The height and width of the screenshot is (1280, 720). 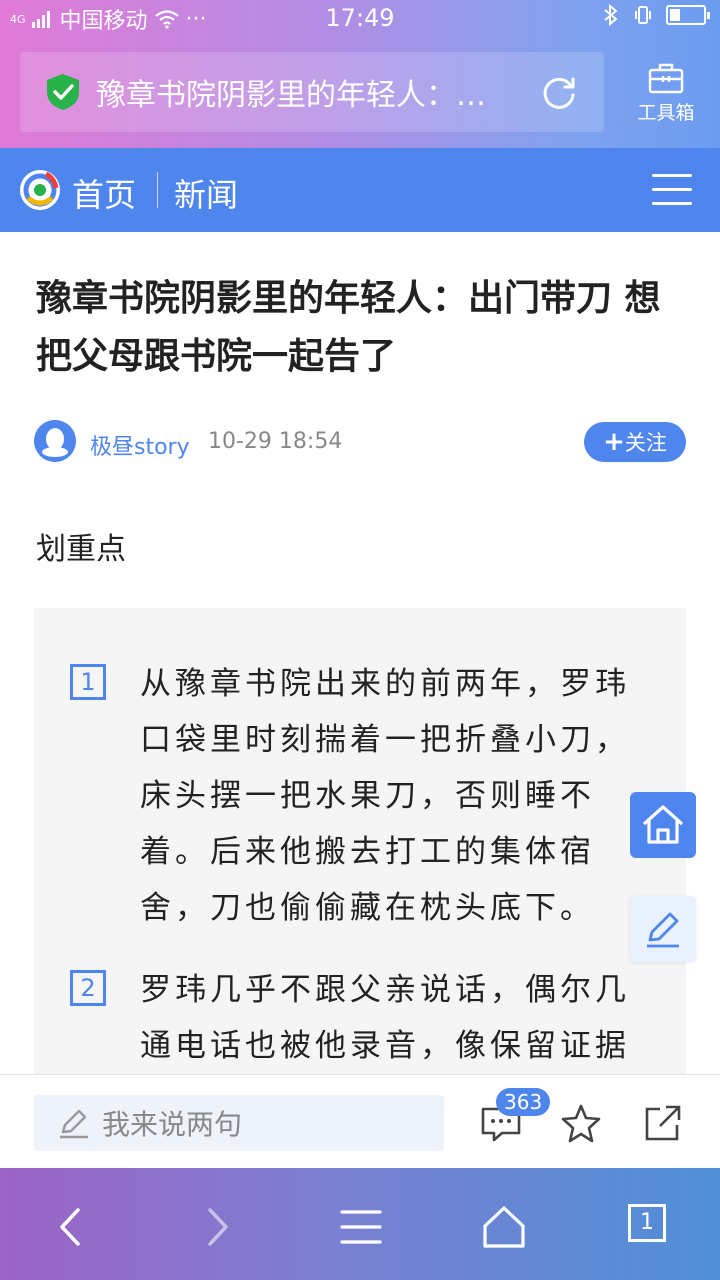 What do you see at coordinates (645, 443) in the screenshot?
I see `follow-label: 关注` at bounding box center [645, 443].